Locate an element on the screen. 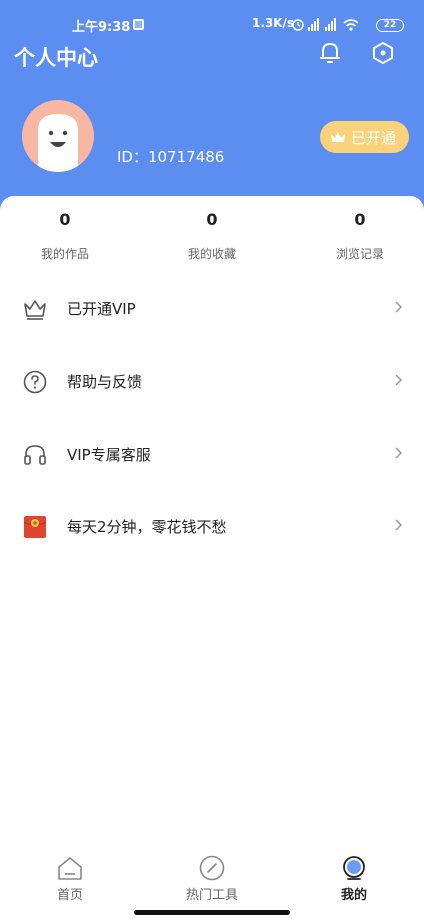 The width and height of the screenshot is (424, 921). tab-profile: 我的 is located at coordinates (354, 878).